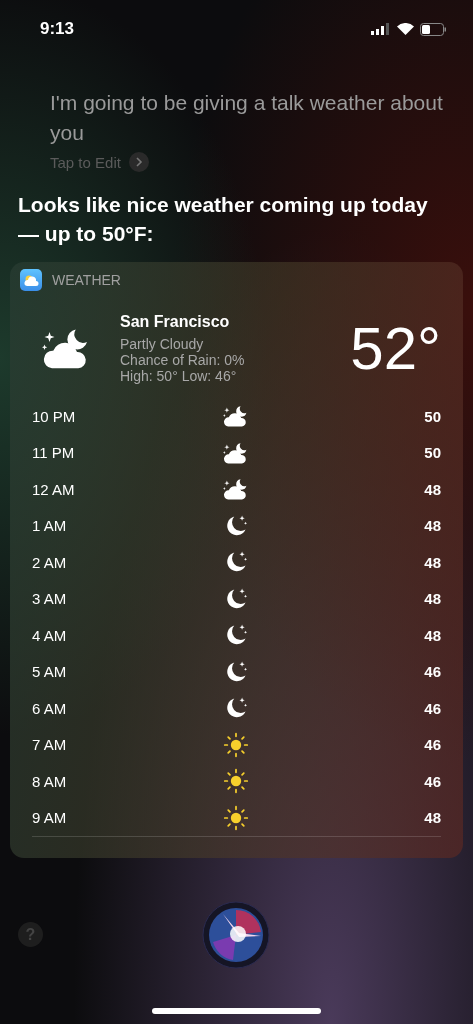 This screenshot has height=1024, width=473. Describe the element at coordinates (85, 162) in the screenshot. I see `tap-to-edit-link: Tap to Edit` at that location.